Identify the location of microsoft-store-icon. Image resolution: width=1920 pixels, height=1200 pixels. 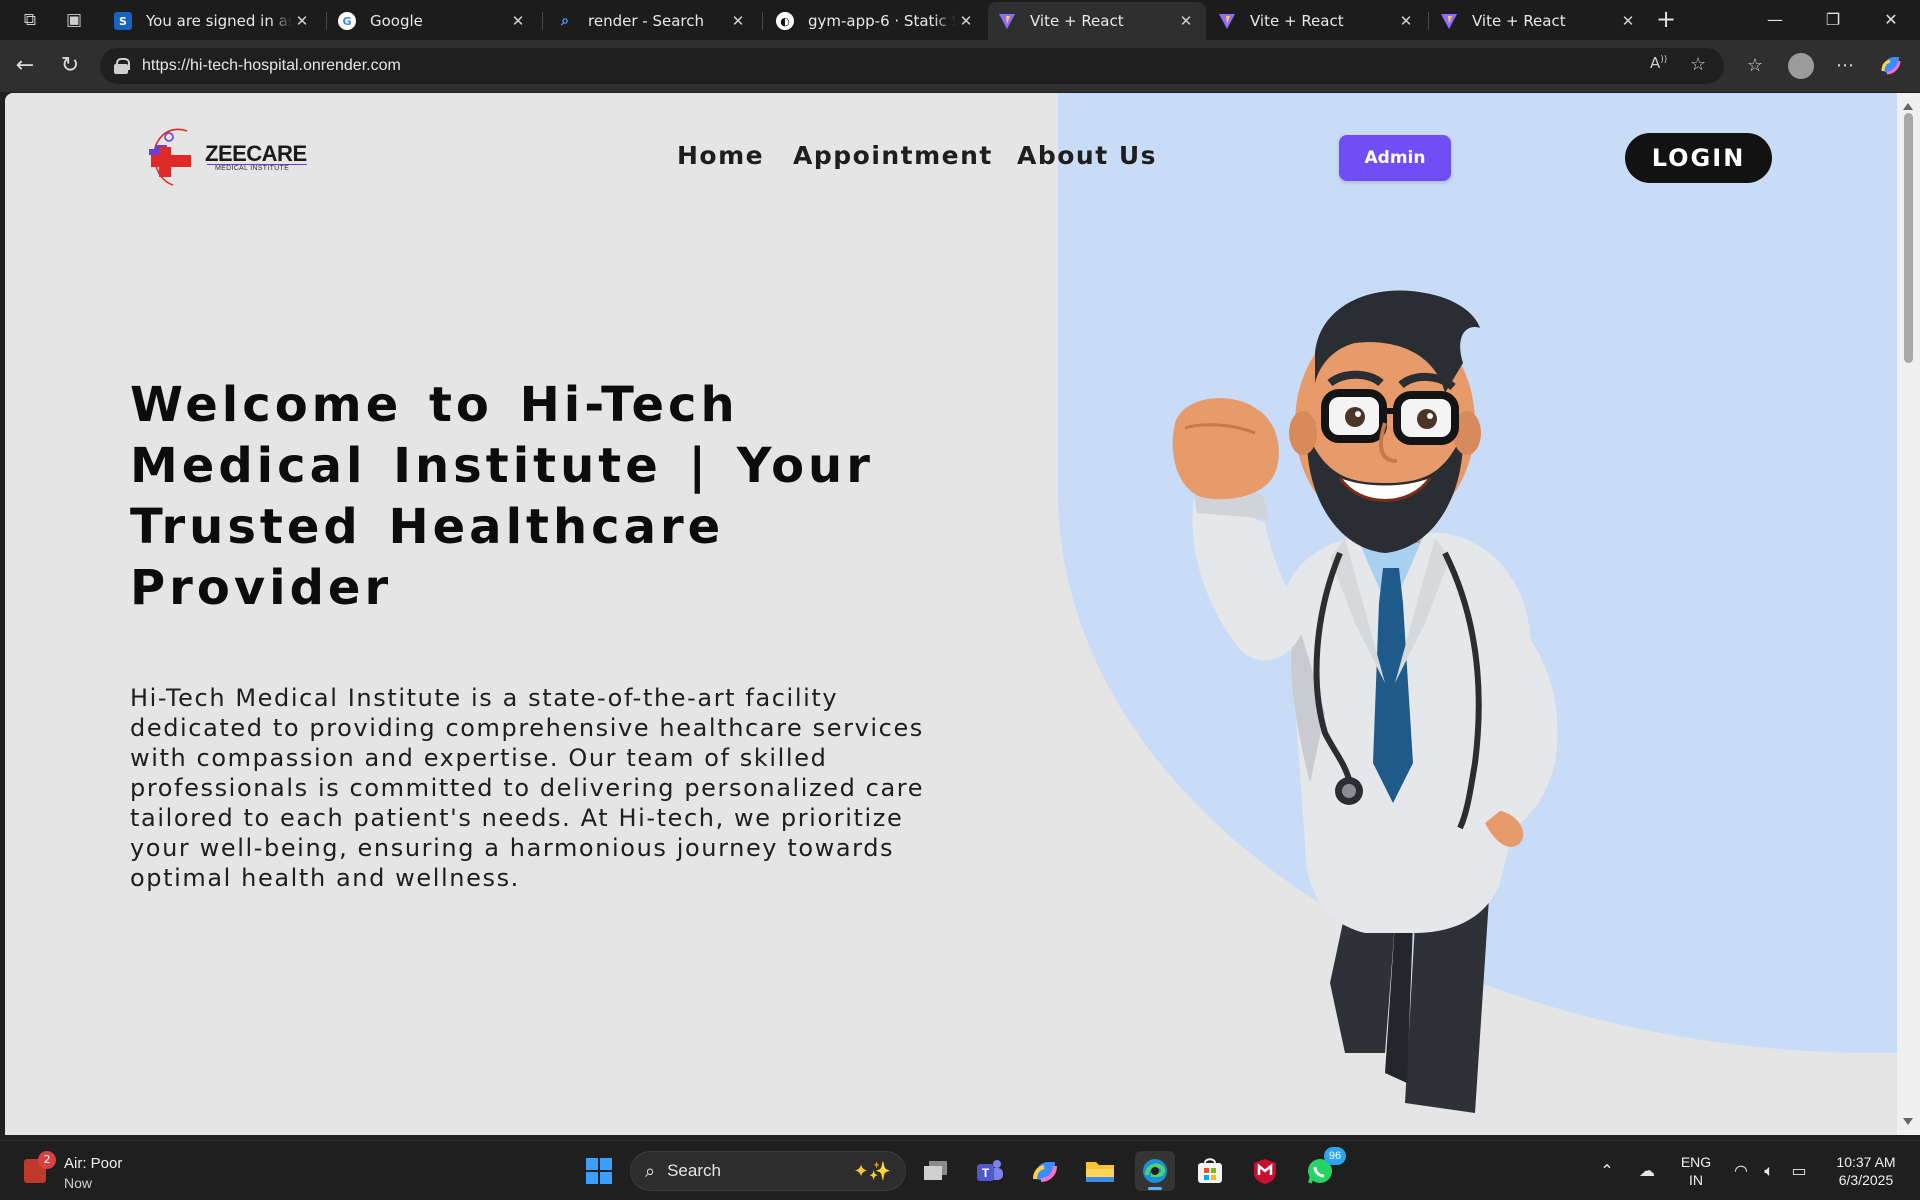
(1210, 1171).